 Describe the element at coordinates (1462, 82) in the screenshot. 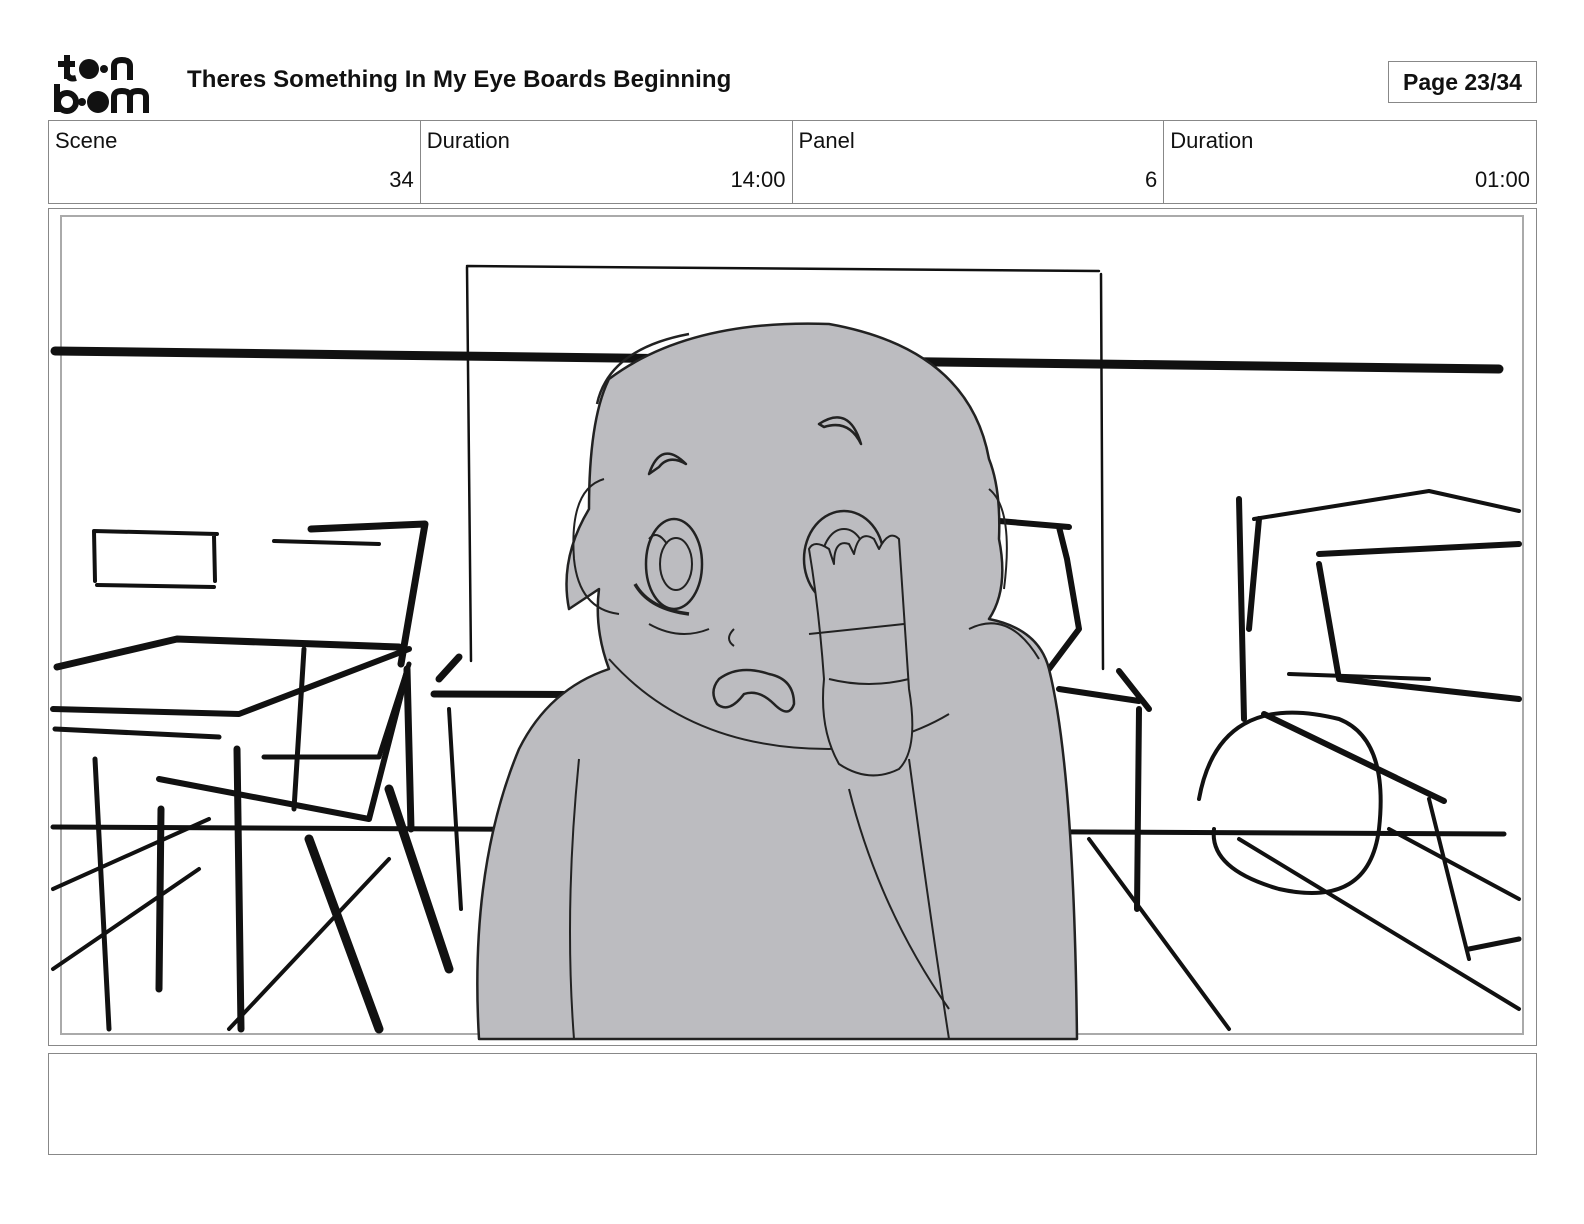

I see `page-indicator: Page 23/34` at that location.